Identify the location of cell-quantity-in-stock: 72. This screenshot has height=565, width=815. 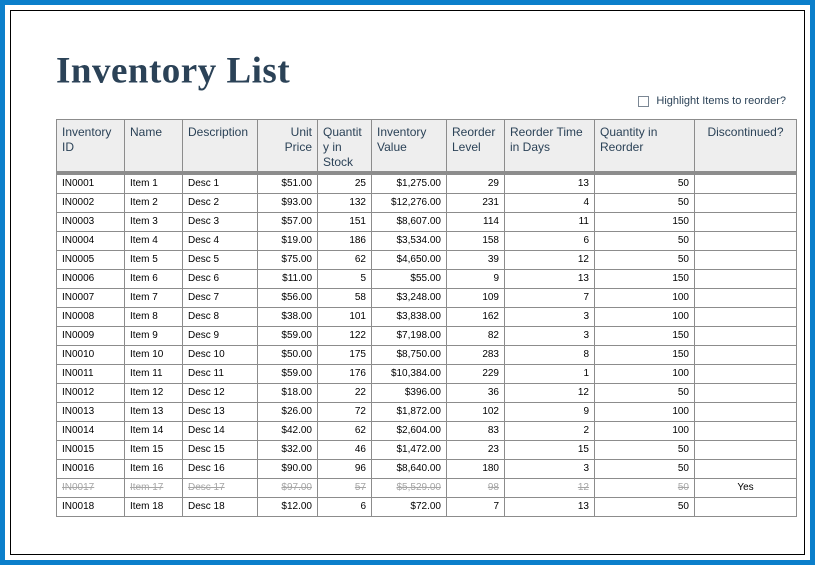
(344, 412).